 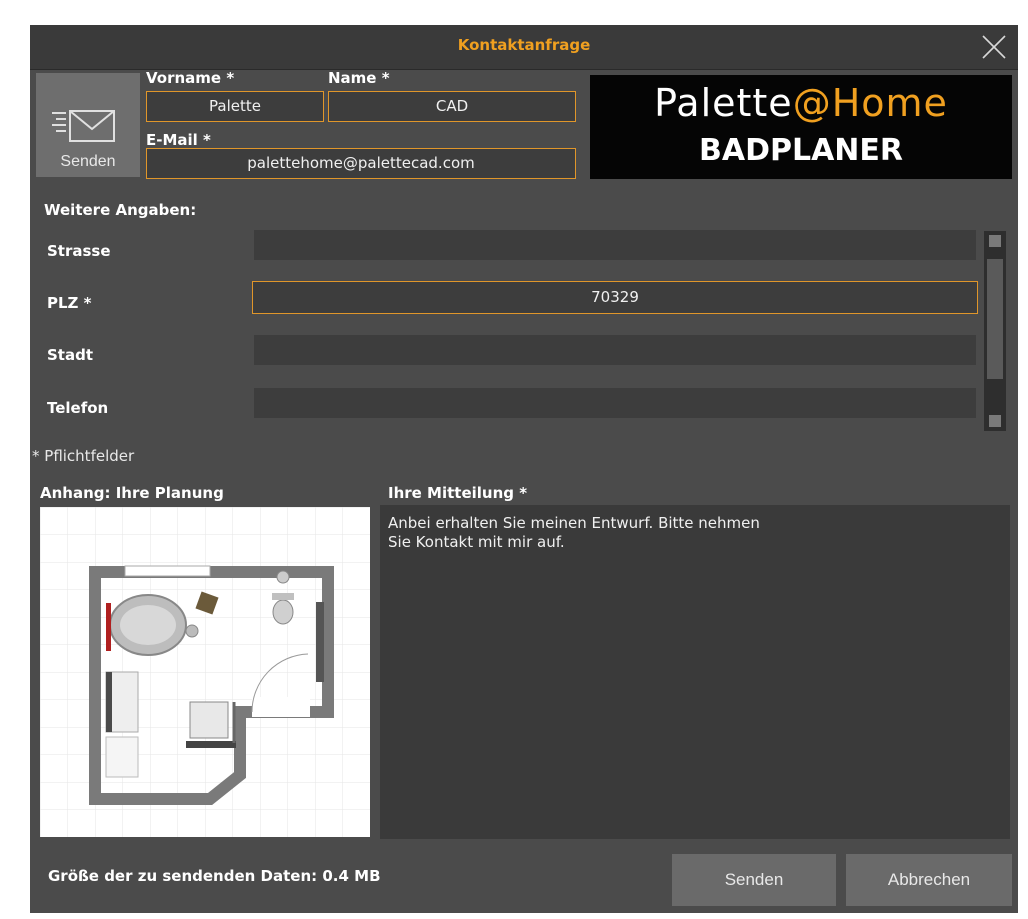 What do you see at coordinates (359, 78) in the screenshot?
I see `name-label: Name *` at bounding box center [359, 78].